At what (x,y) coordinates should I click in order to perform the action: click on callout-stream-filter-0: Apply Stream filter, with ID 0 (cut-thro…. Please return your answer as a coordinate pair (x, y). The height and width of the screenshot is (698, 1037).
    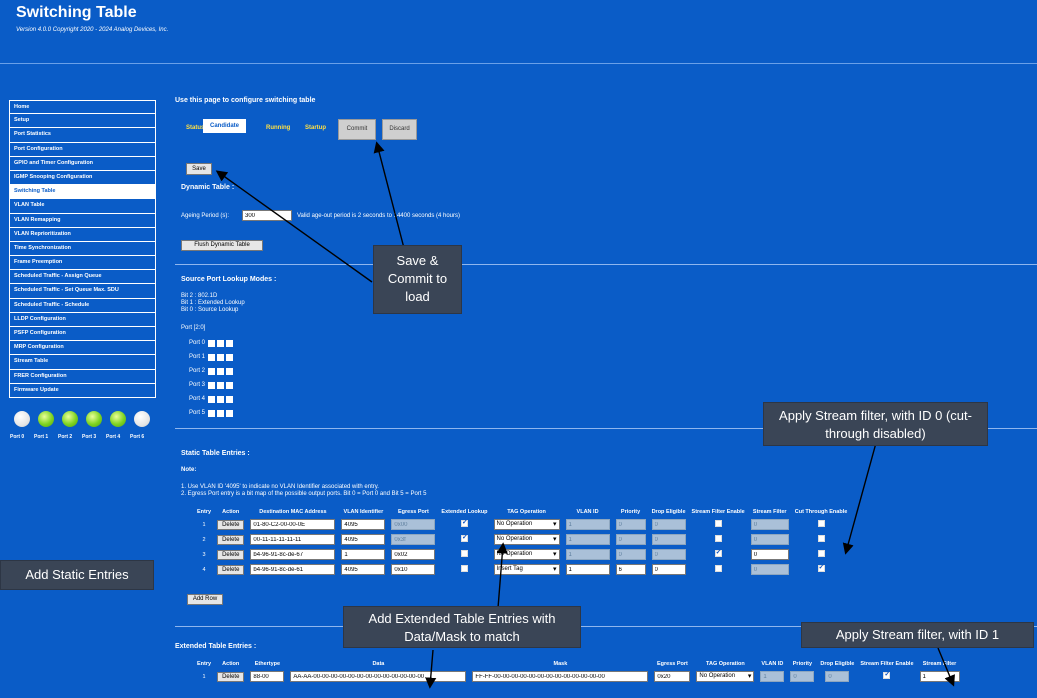
    Looking at the image, I should click on (875, 424).